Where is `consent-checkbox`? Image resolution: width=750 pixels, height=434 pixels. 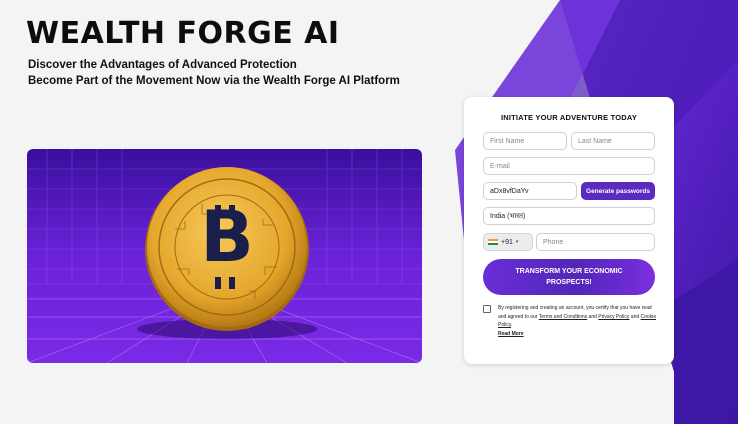 consent-checkbox is located at coordinates (487, 309).